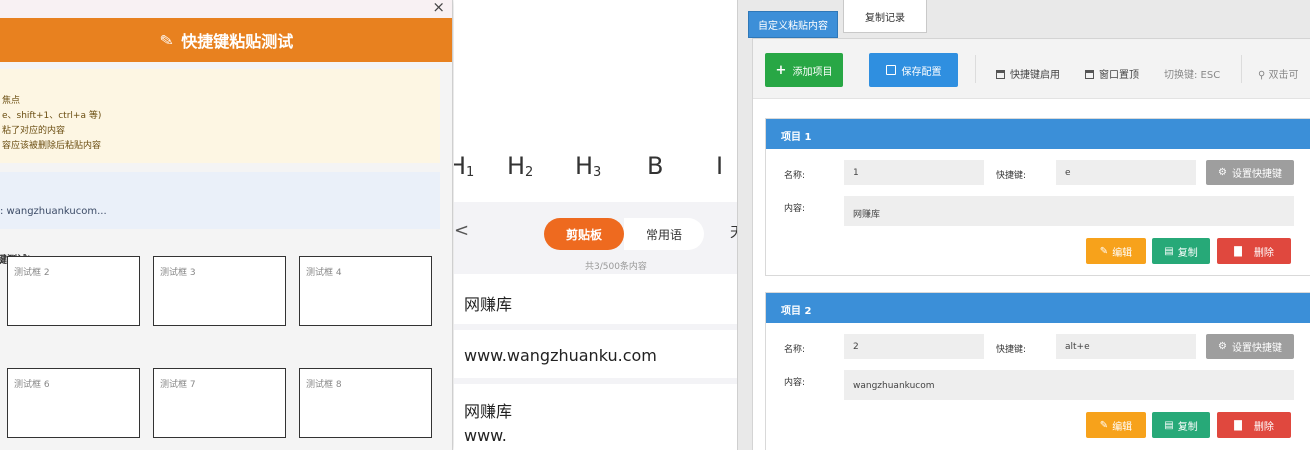 This screenshot has height=450, width=1310. I want to click on dblclick-hint: ⚲ 双击可, so click(1278, 75).